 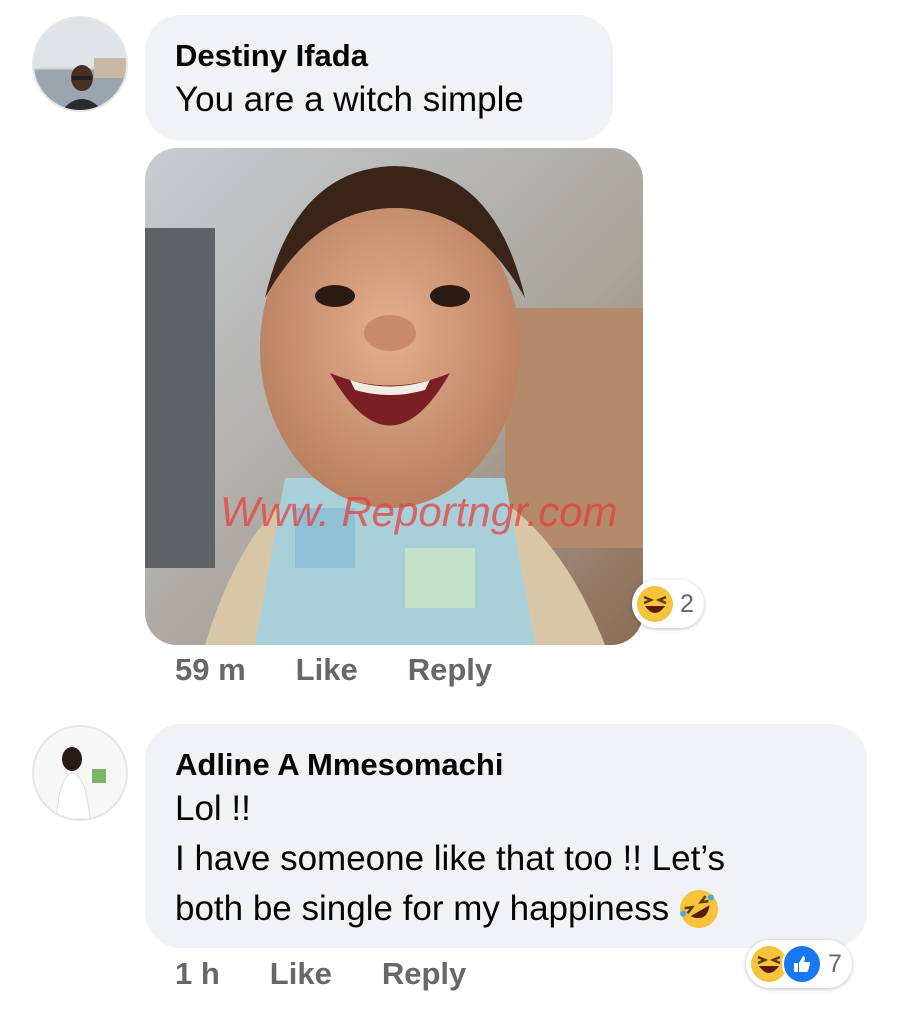 I want to click on comment-text-line: both be single for my happiness, so click(x=506, y=909).